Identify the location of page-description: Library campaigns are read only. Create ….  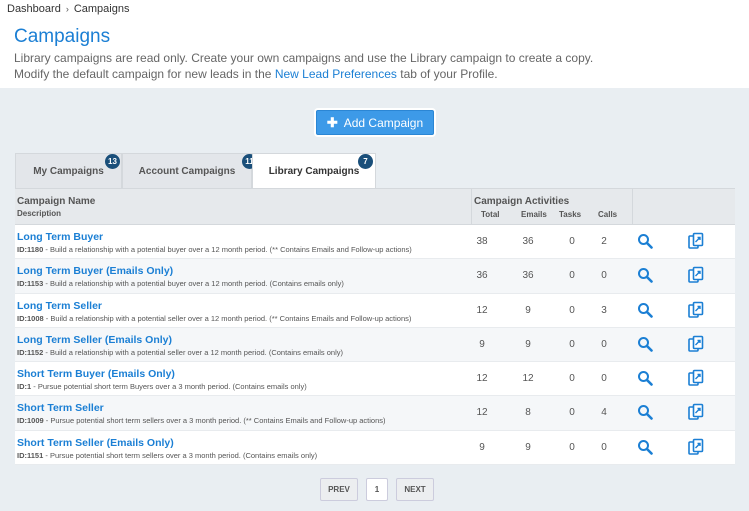
(303, 66).